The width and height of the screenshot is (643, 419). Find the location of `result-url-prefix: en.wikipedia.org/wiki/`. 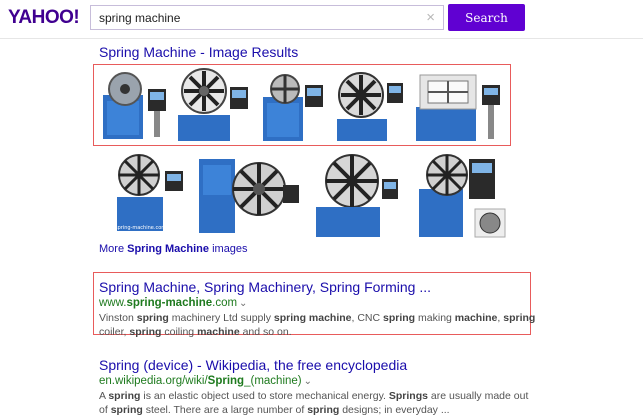

result-url-prefix: en.wikipedia.org/wiki/ is located at coordinates (153, 381).